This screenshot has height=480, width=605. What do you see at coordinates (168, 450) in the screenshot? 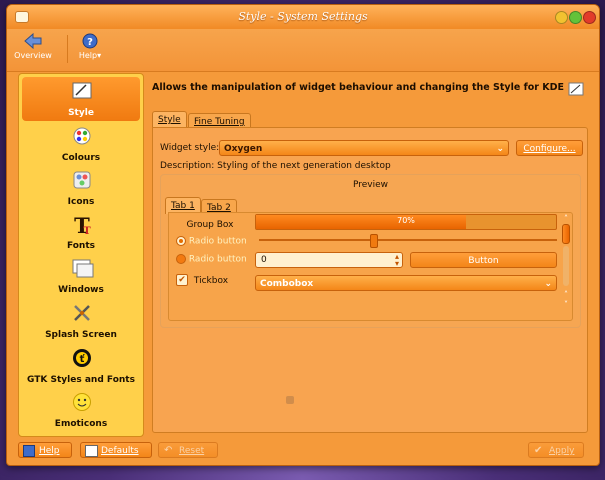
I see `reset-arrow-icon: ↶` at bounding box center [168, 450].